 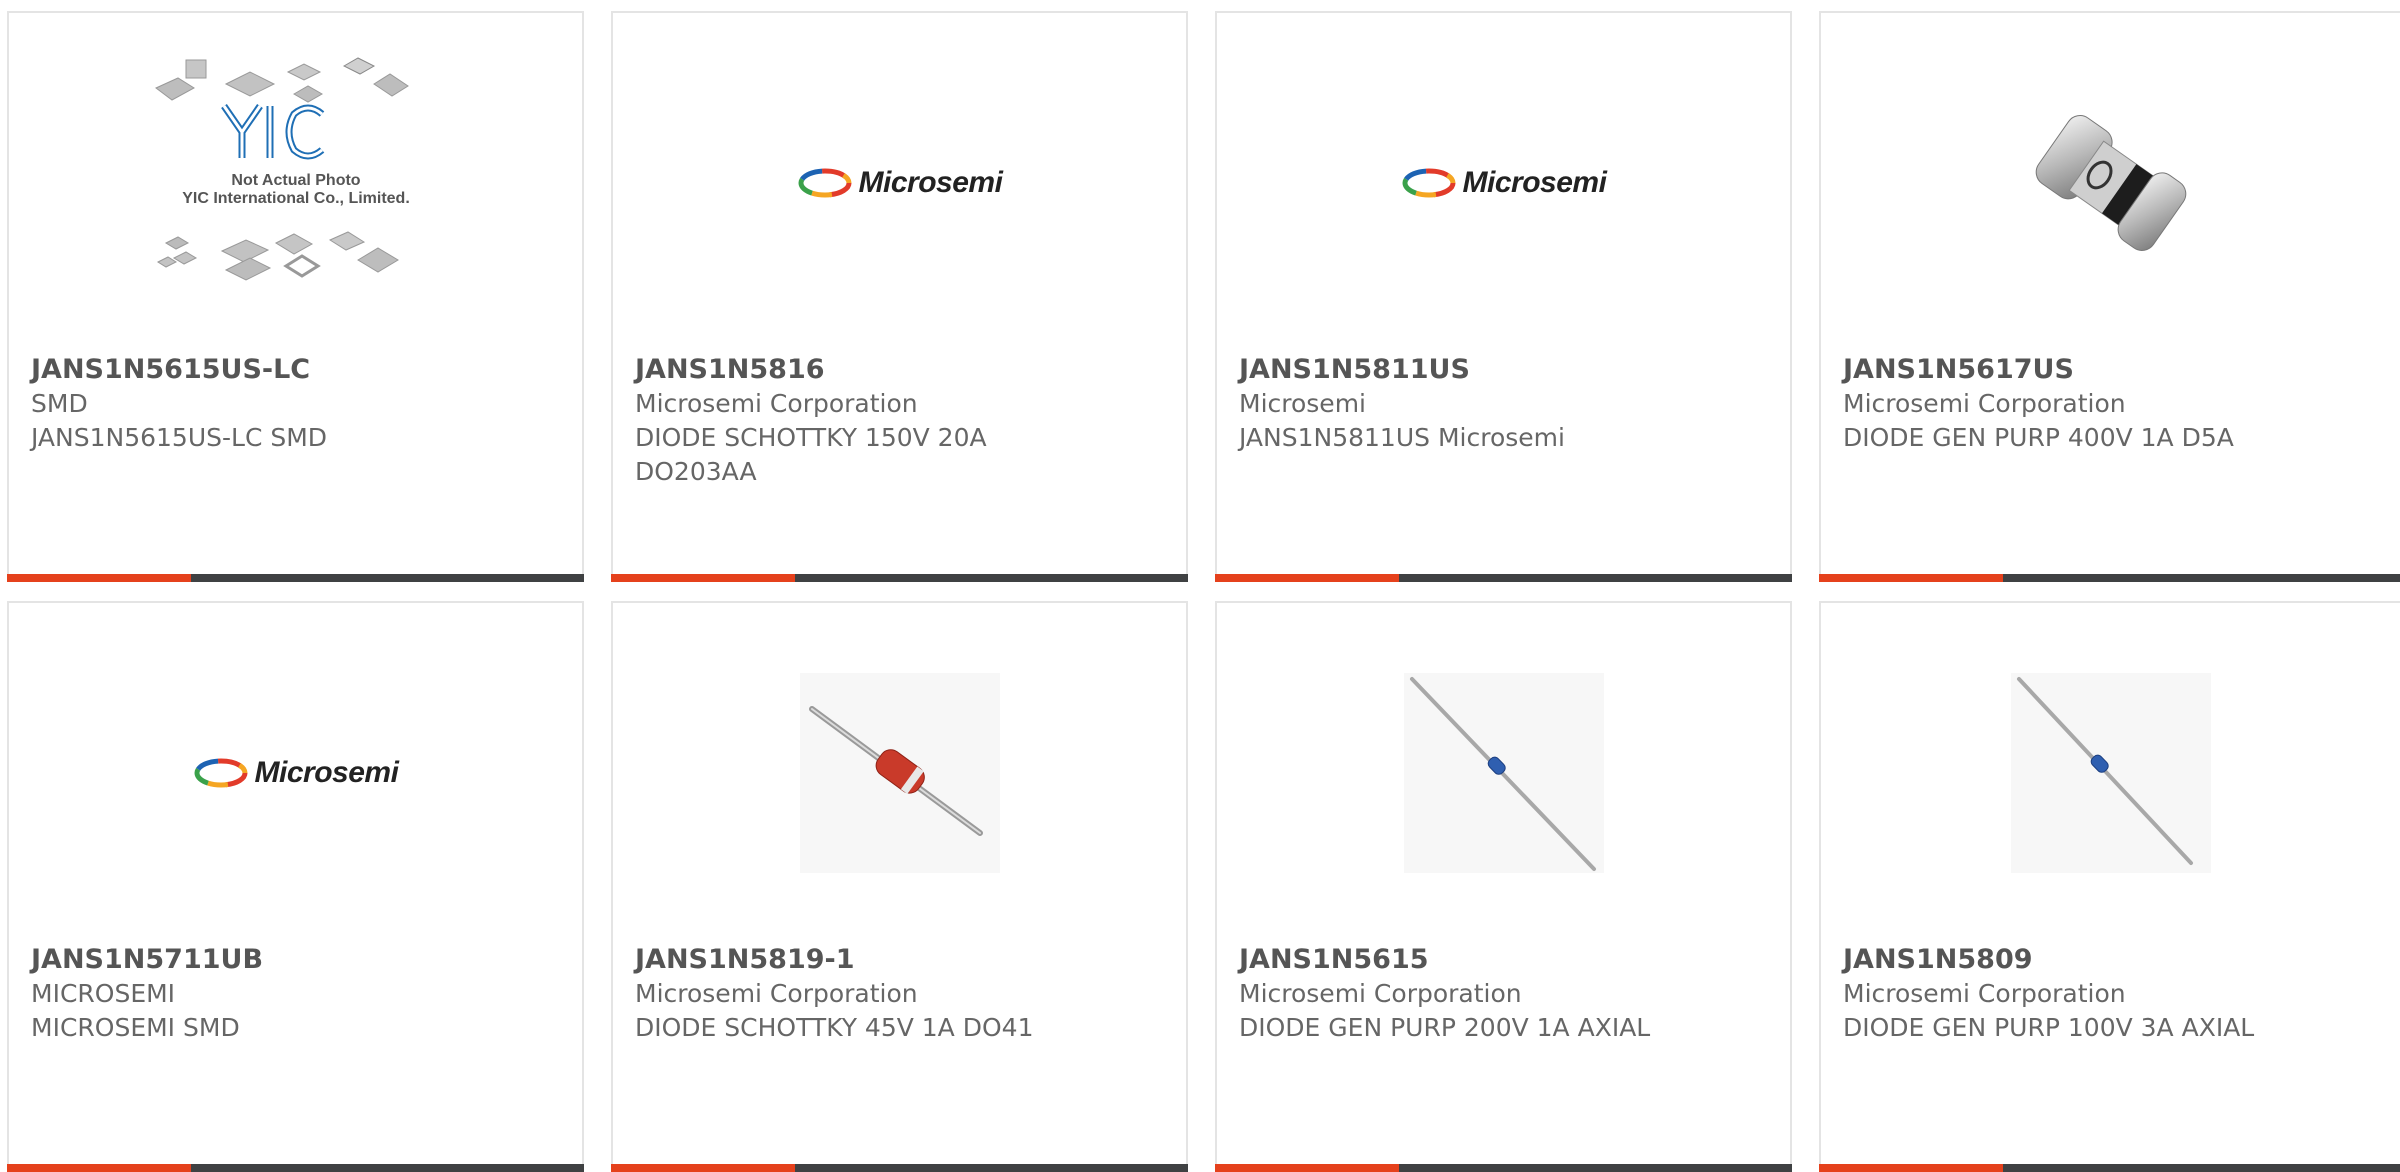 What do you see at coordinates (2049, 1027) in the screenshot?
I see `description: DIODE GEN PURP 100V 3A AXIAL` at bounding box center [2049, 1027].